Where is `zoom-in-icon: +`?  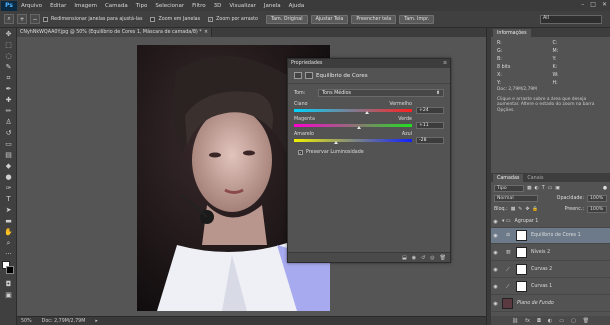 zoom-in-icon: + is located at coordinates (22, 19).